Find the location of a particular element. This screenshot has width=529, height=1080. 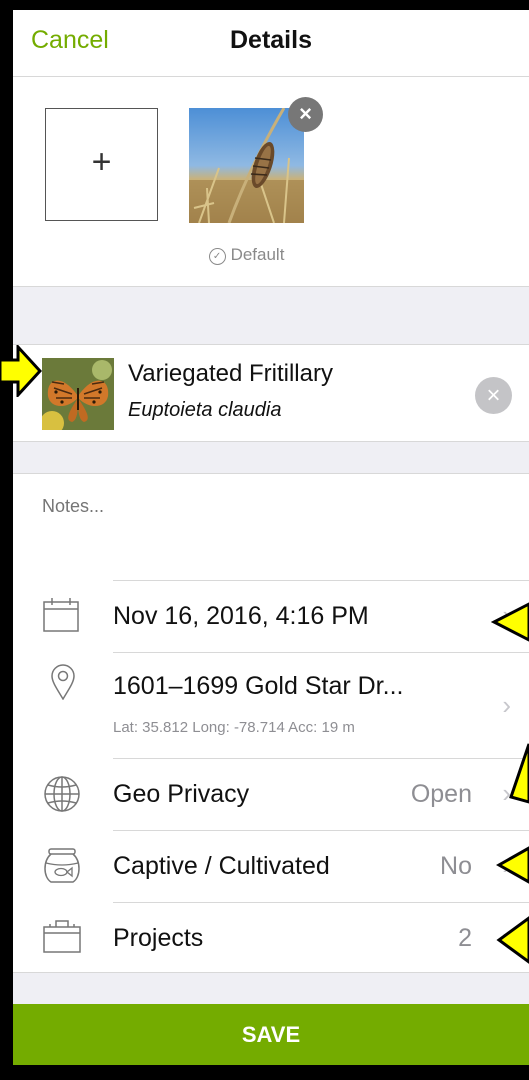

taxon-scientific-name: Euptoieta claudia is located at coordinates (205, 410).